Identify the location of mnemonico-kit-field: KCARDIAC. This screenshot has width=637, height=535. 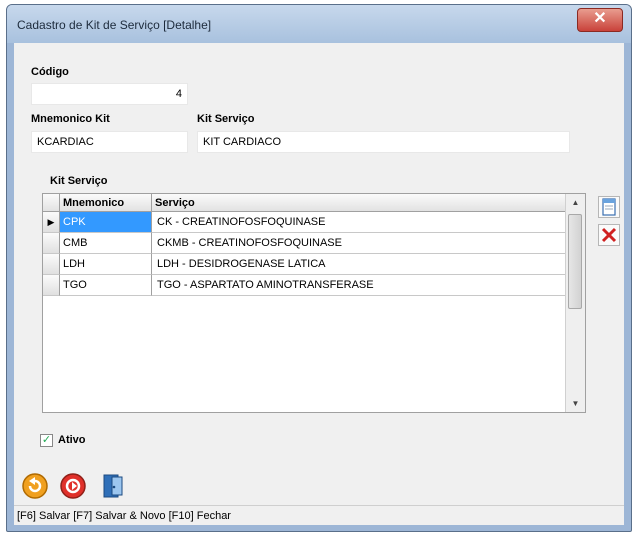
(109, 142).